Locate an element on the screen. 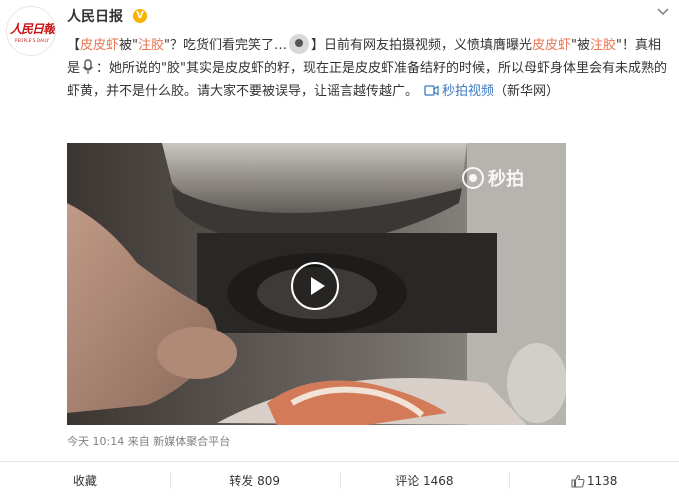  verified-badge-icon: V is located at coordinates (140, 16).